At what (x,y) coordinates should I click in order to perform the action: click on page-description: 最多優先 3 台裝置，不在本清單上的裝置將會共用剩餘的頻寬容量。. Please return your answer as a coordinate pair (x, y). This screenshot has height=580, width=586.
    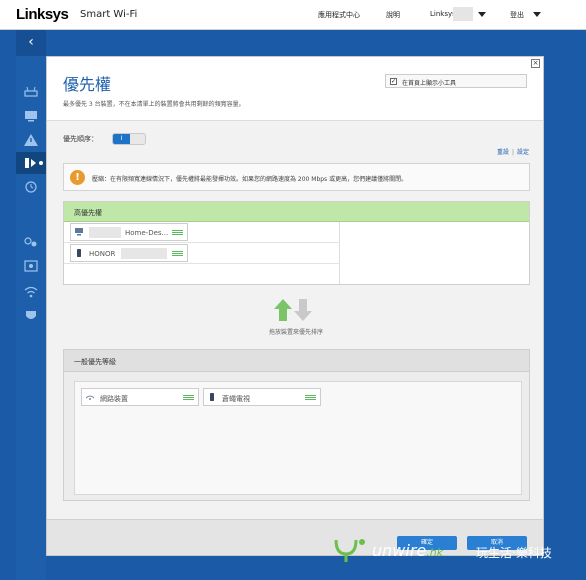
    Looking at the image, I should click on (154, 104).